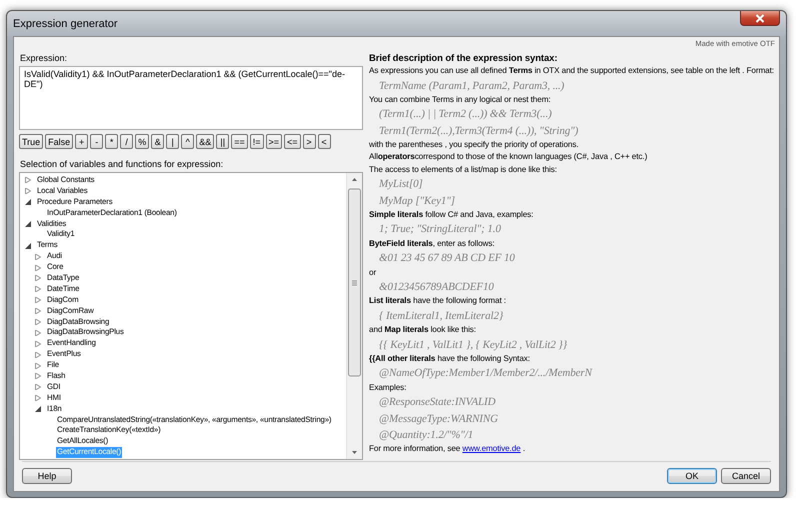 This screenshot has height=508, width=800. I want to click on syntax-example: &01 23 45 67 89 AB CD EF 10, so click(447, 258).